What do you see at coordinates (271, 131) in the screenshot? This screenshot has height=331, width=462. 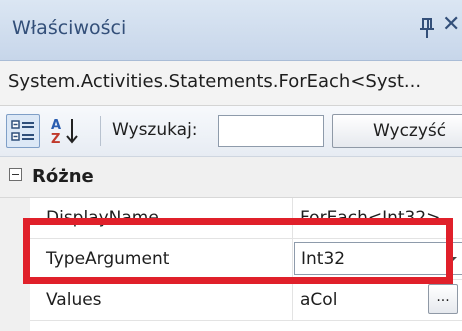 I see `search-input` at bounding box center [271, 131].